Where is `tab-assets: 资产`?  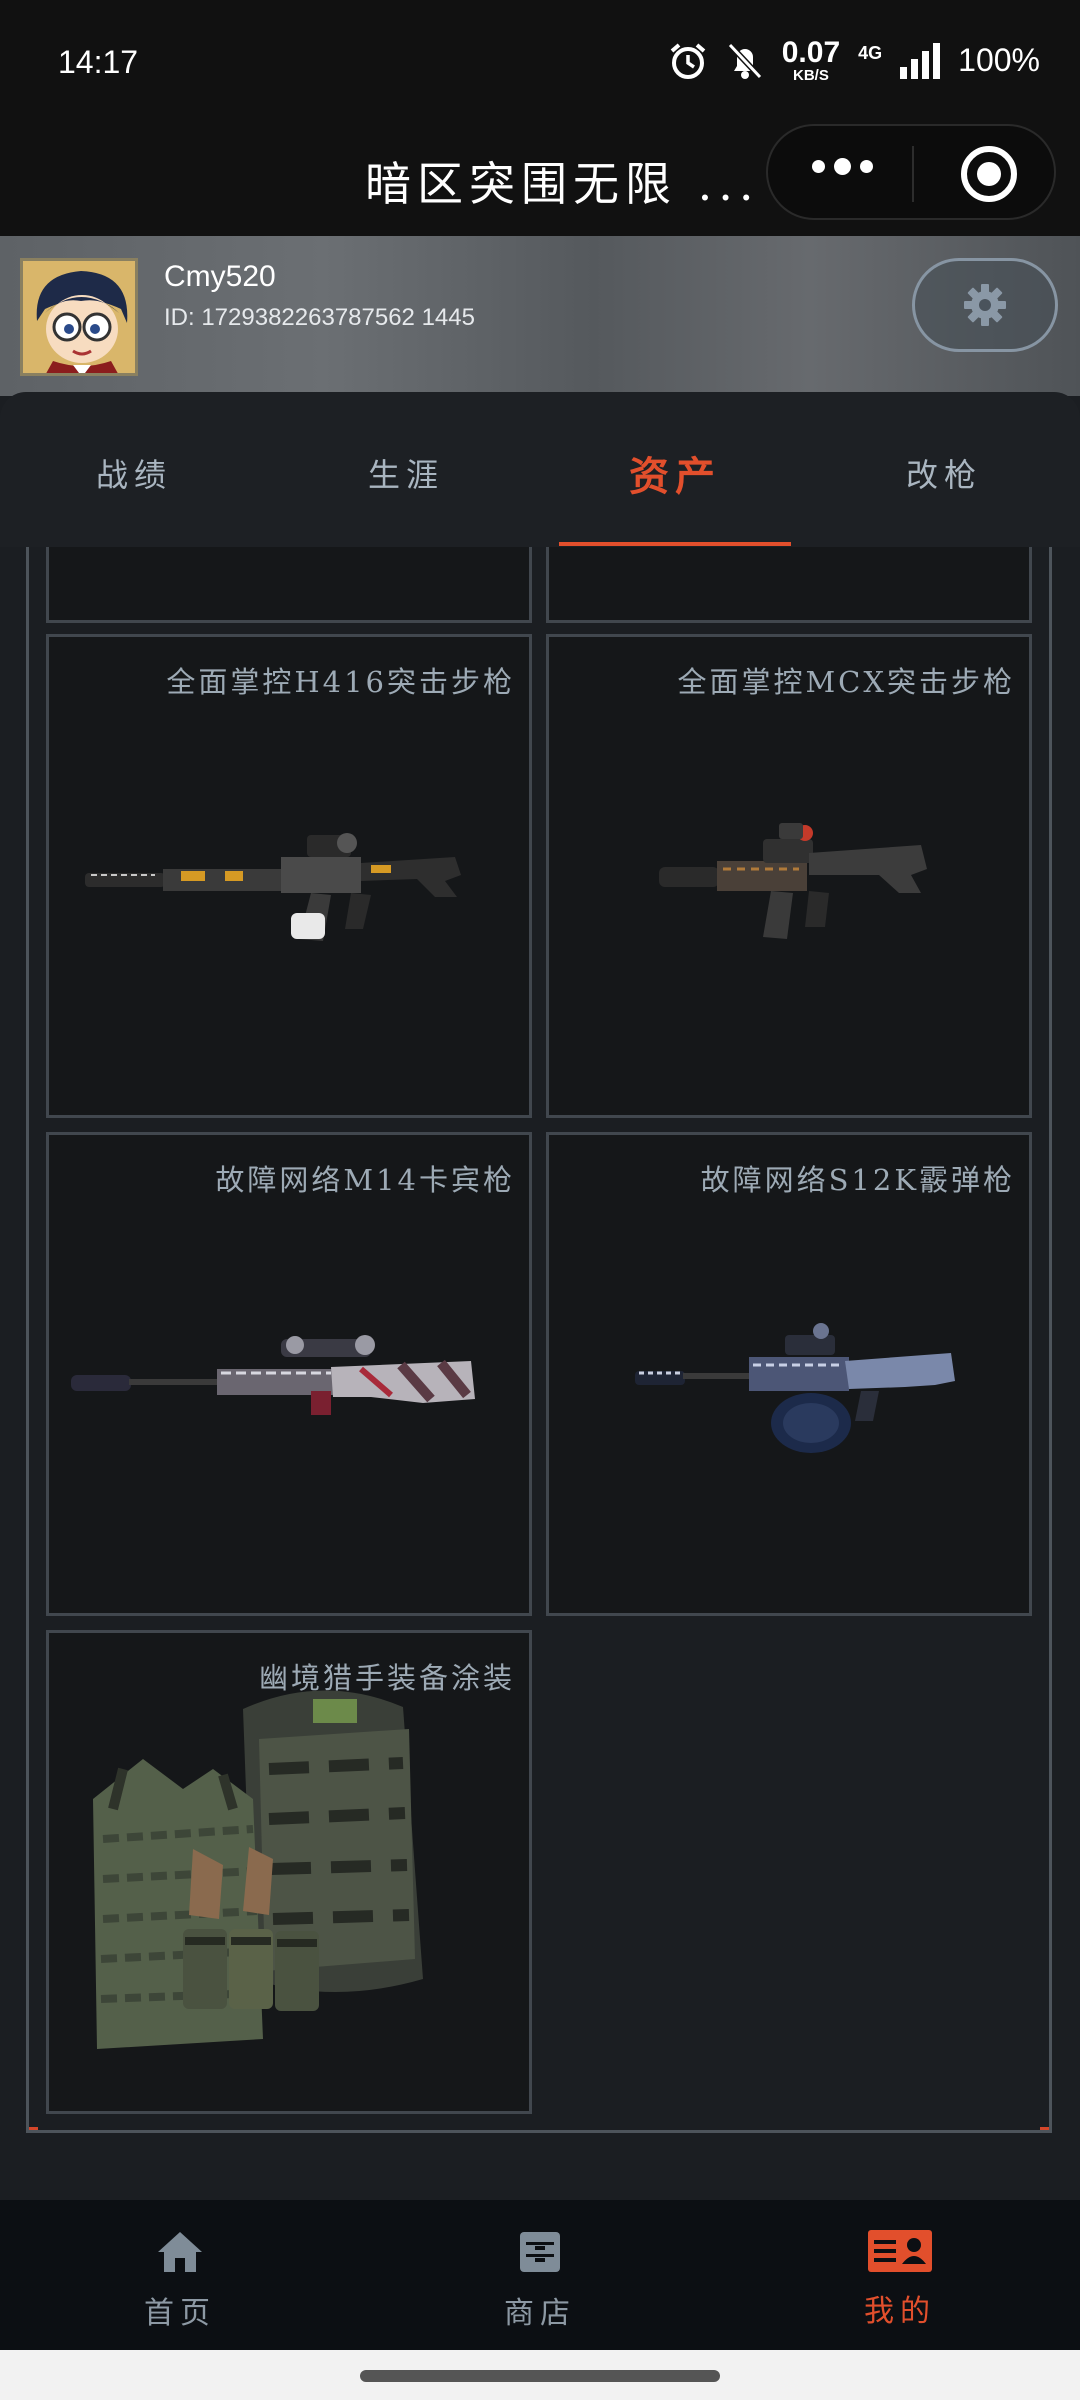
tab-assets: 资产 is located at coordinates (675, 473).